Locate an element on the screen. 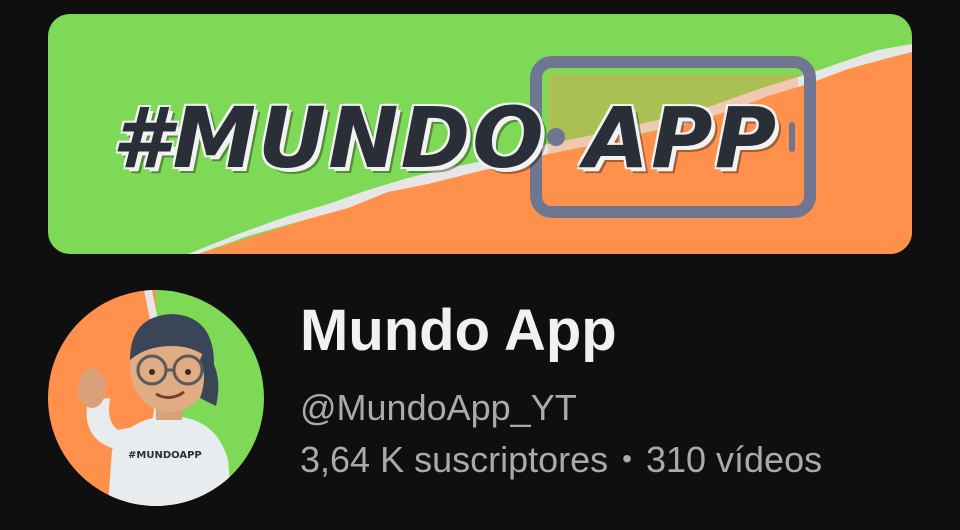 This screenshot has width=960, height=530. smartphone-icon is located at coordinates (673, 137).